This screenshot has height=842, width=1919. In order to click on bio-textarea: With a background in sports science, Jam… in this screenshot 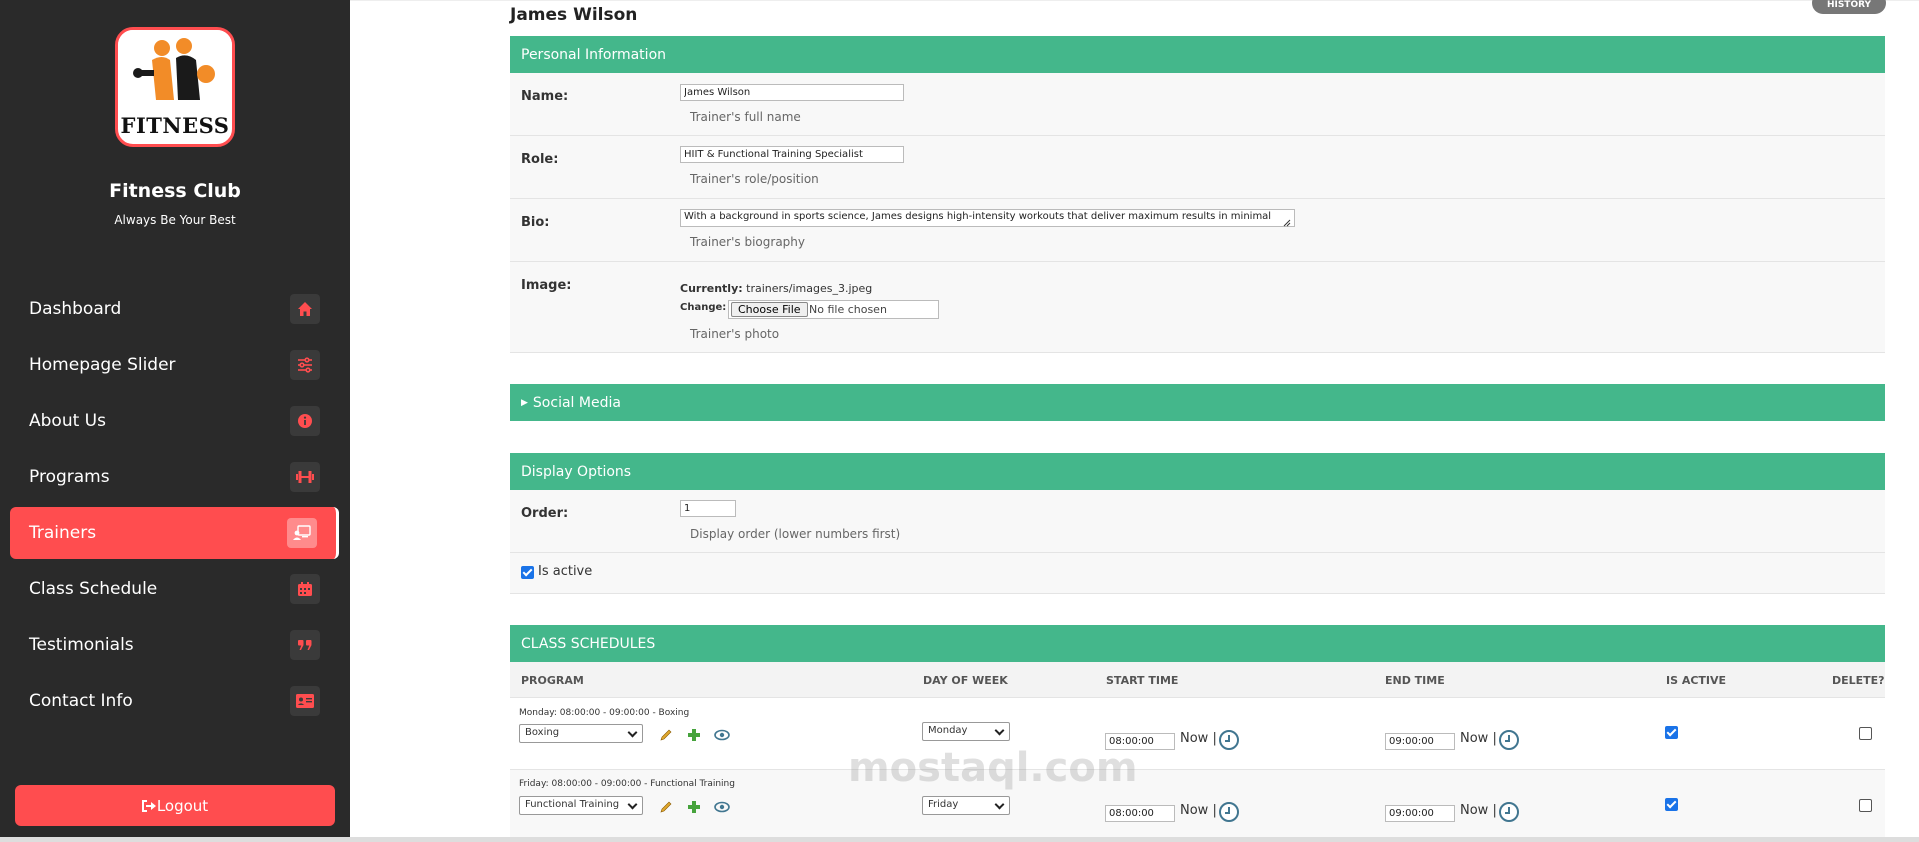, I will do `click(987, 218)`.